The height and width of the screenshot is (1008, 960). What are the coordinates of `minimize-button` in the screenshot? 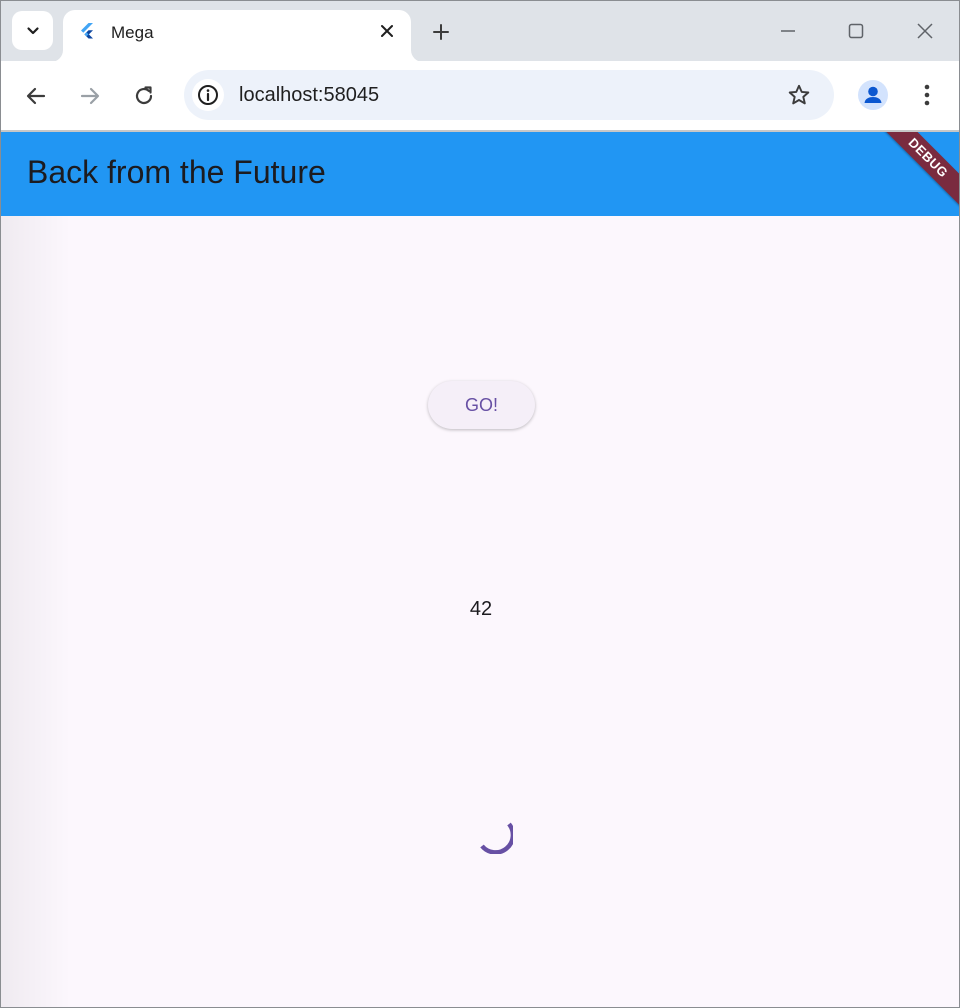 It's located at (788, 31).